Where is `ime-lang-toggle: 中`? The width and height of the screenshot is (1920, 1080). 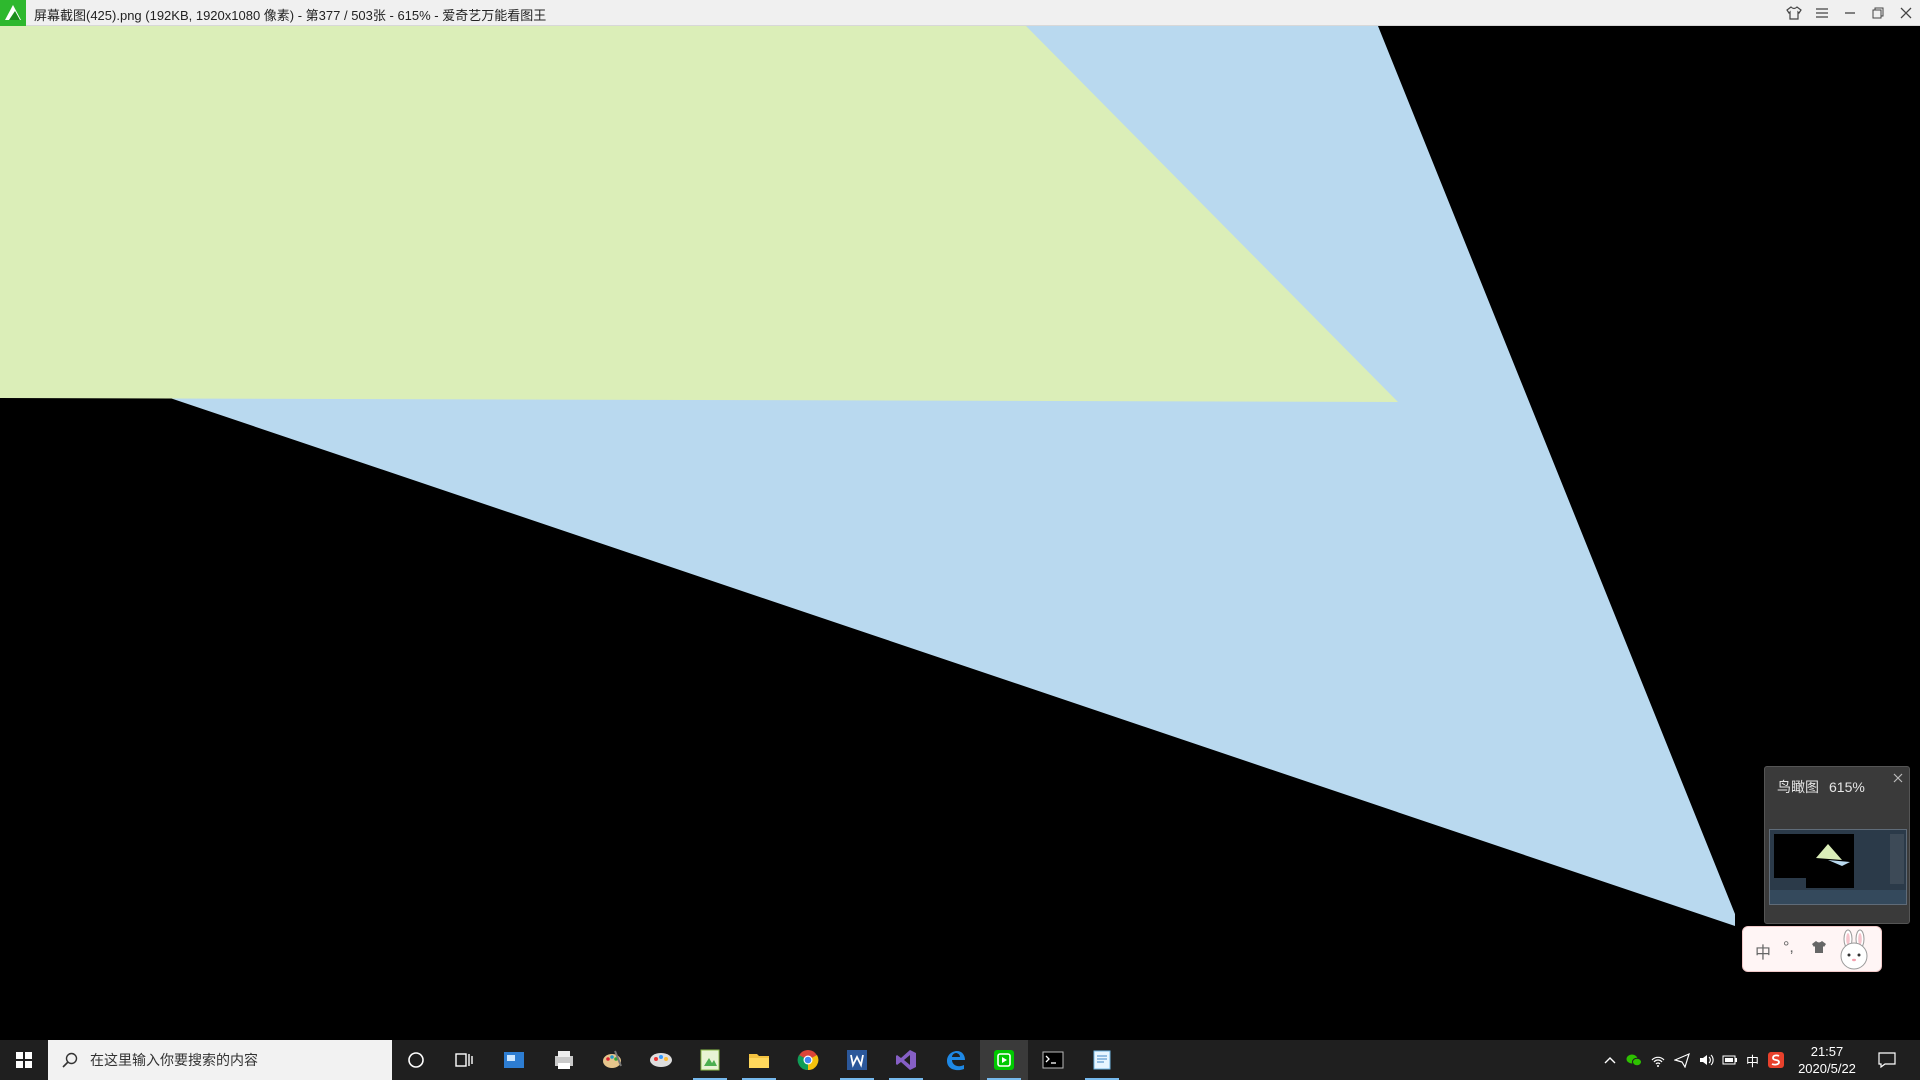 ime-lang-toggle: 中 is located at coordinates (1763, 951).